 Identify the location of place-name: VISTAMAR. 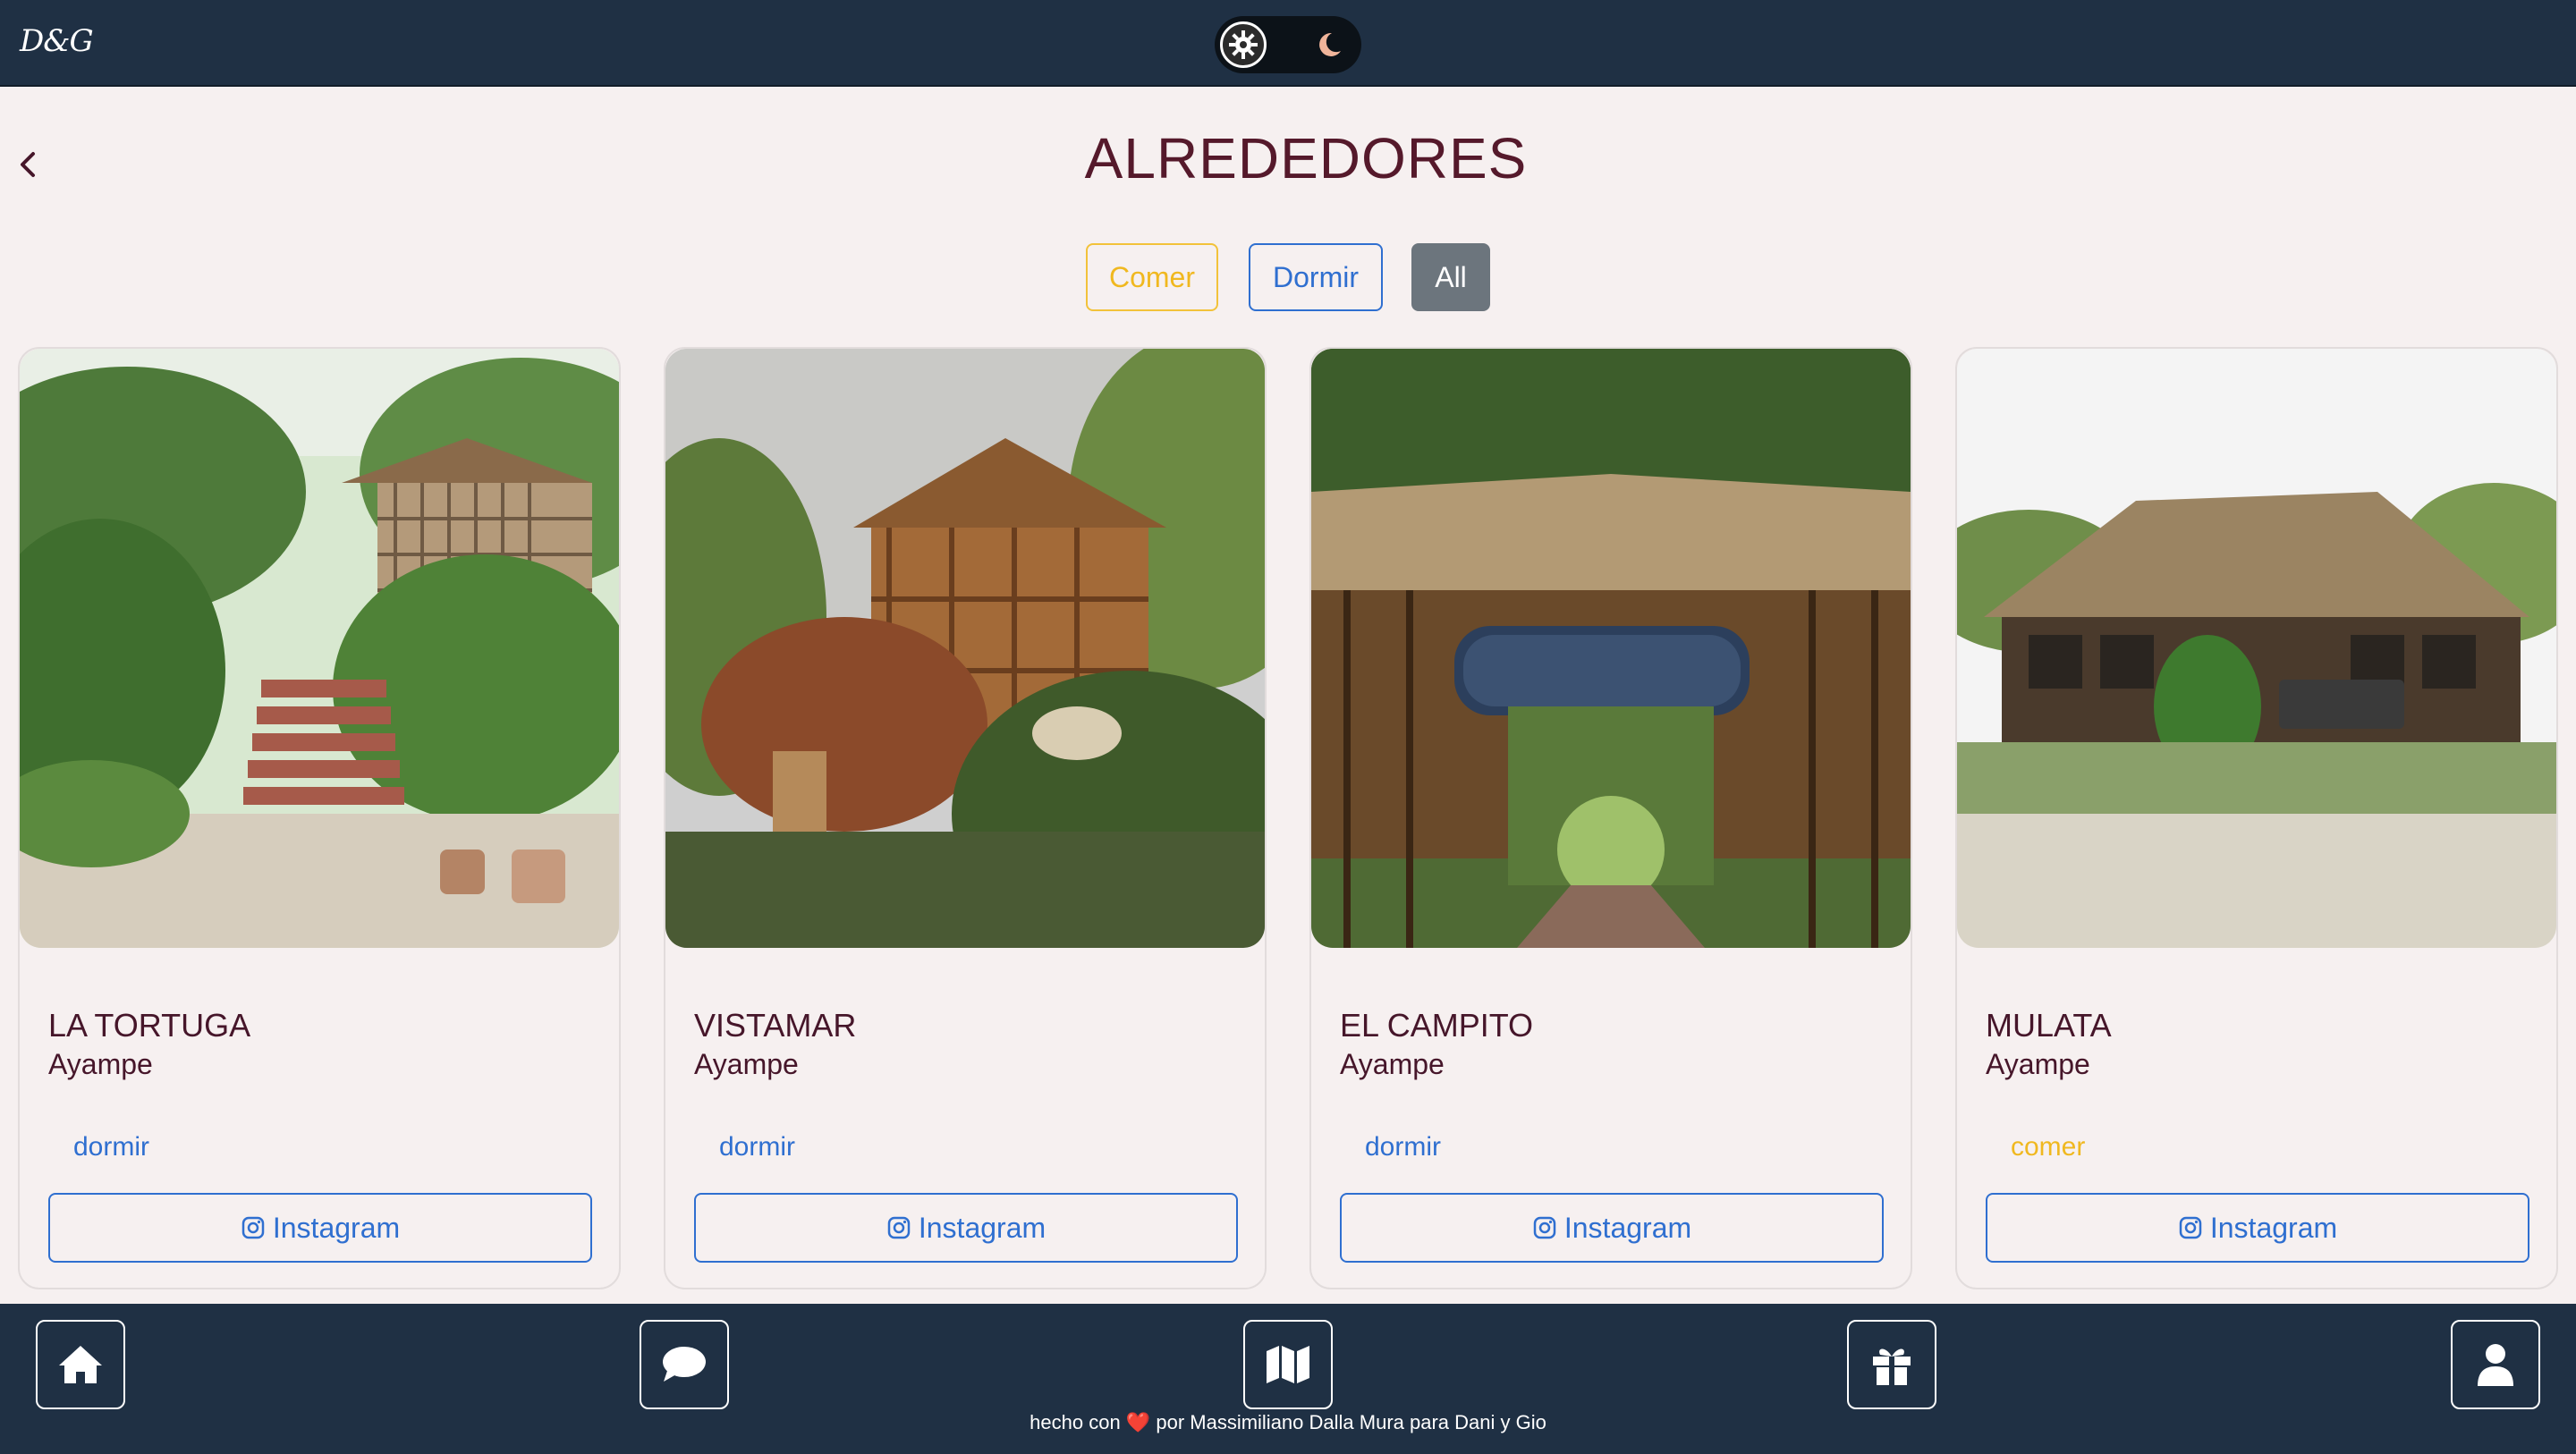
(775, 1026).